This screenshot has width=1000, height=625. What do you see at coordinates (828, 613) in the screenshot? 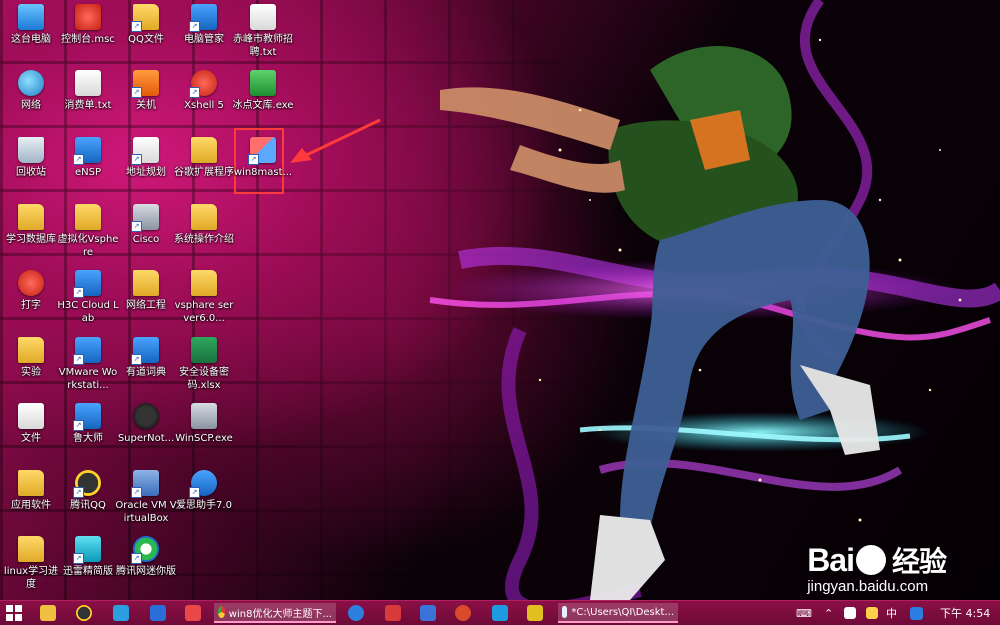
I see `tray-show-hidden: ⌃` at bounding box center [828, 613].